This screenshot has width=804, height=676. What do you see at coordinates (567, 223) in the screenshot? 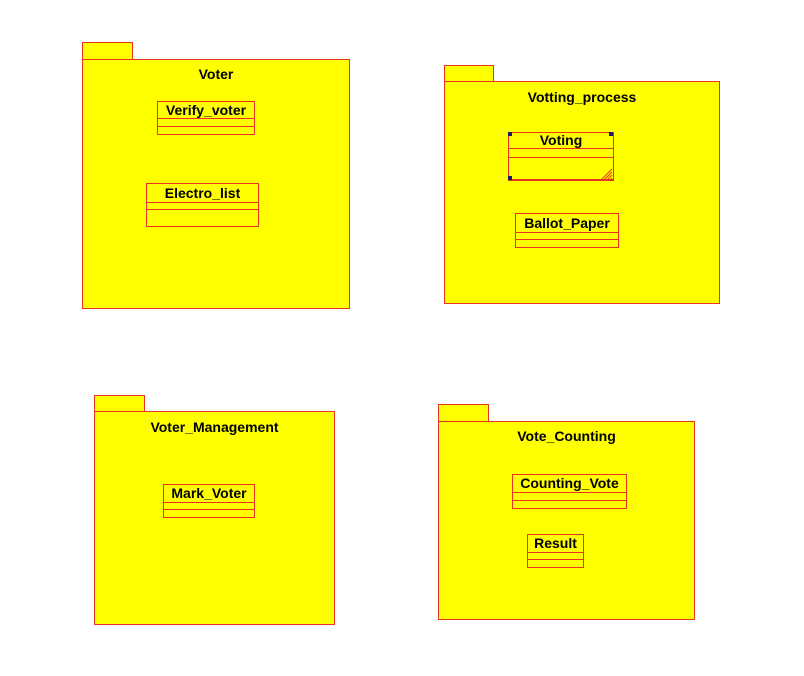
I see `class-name: Ballot_Paper` at bounding box center [567, 223].